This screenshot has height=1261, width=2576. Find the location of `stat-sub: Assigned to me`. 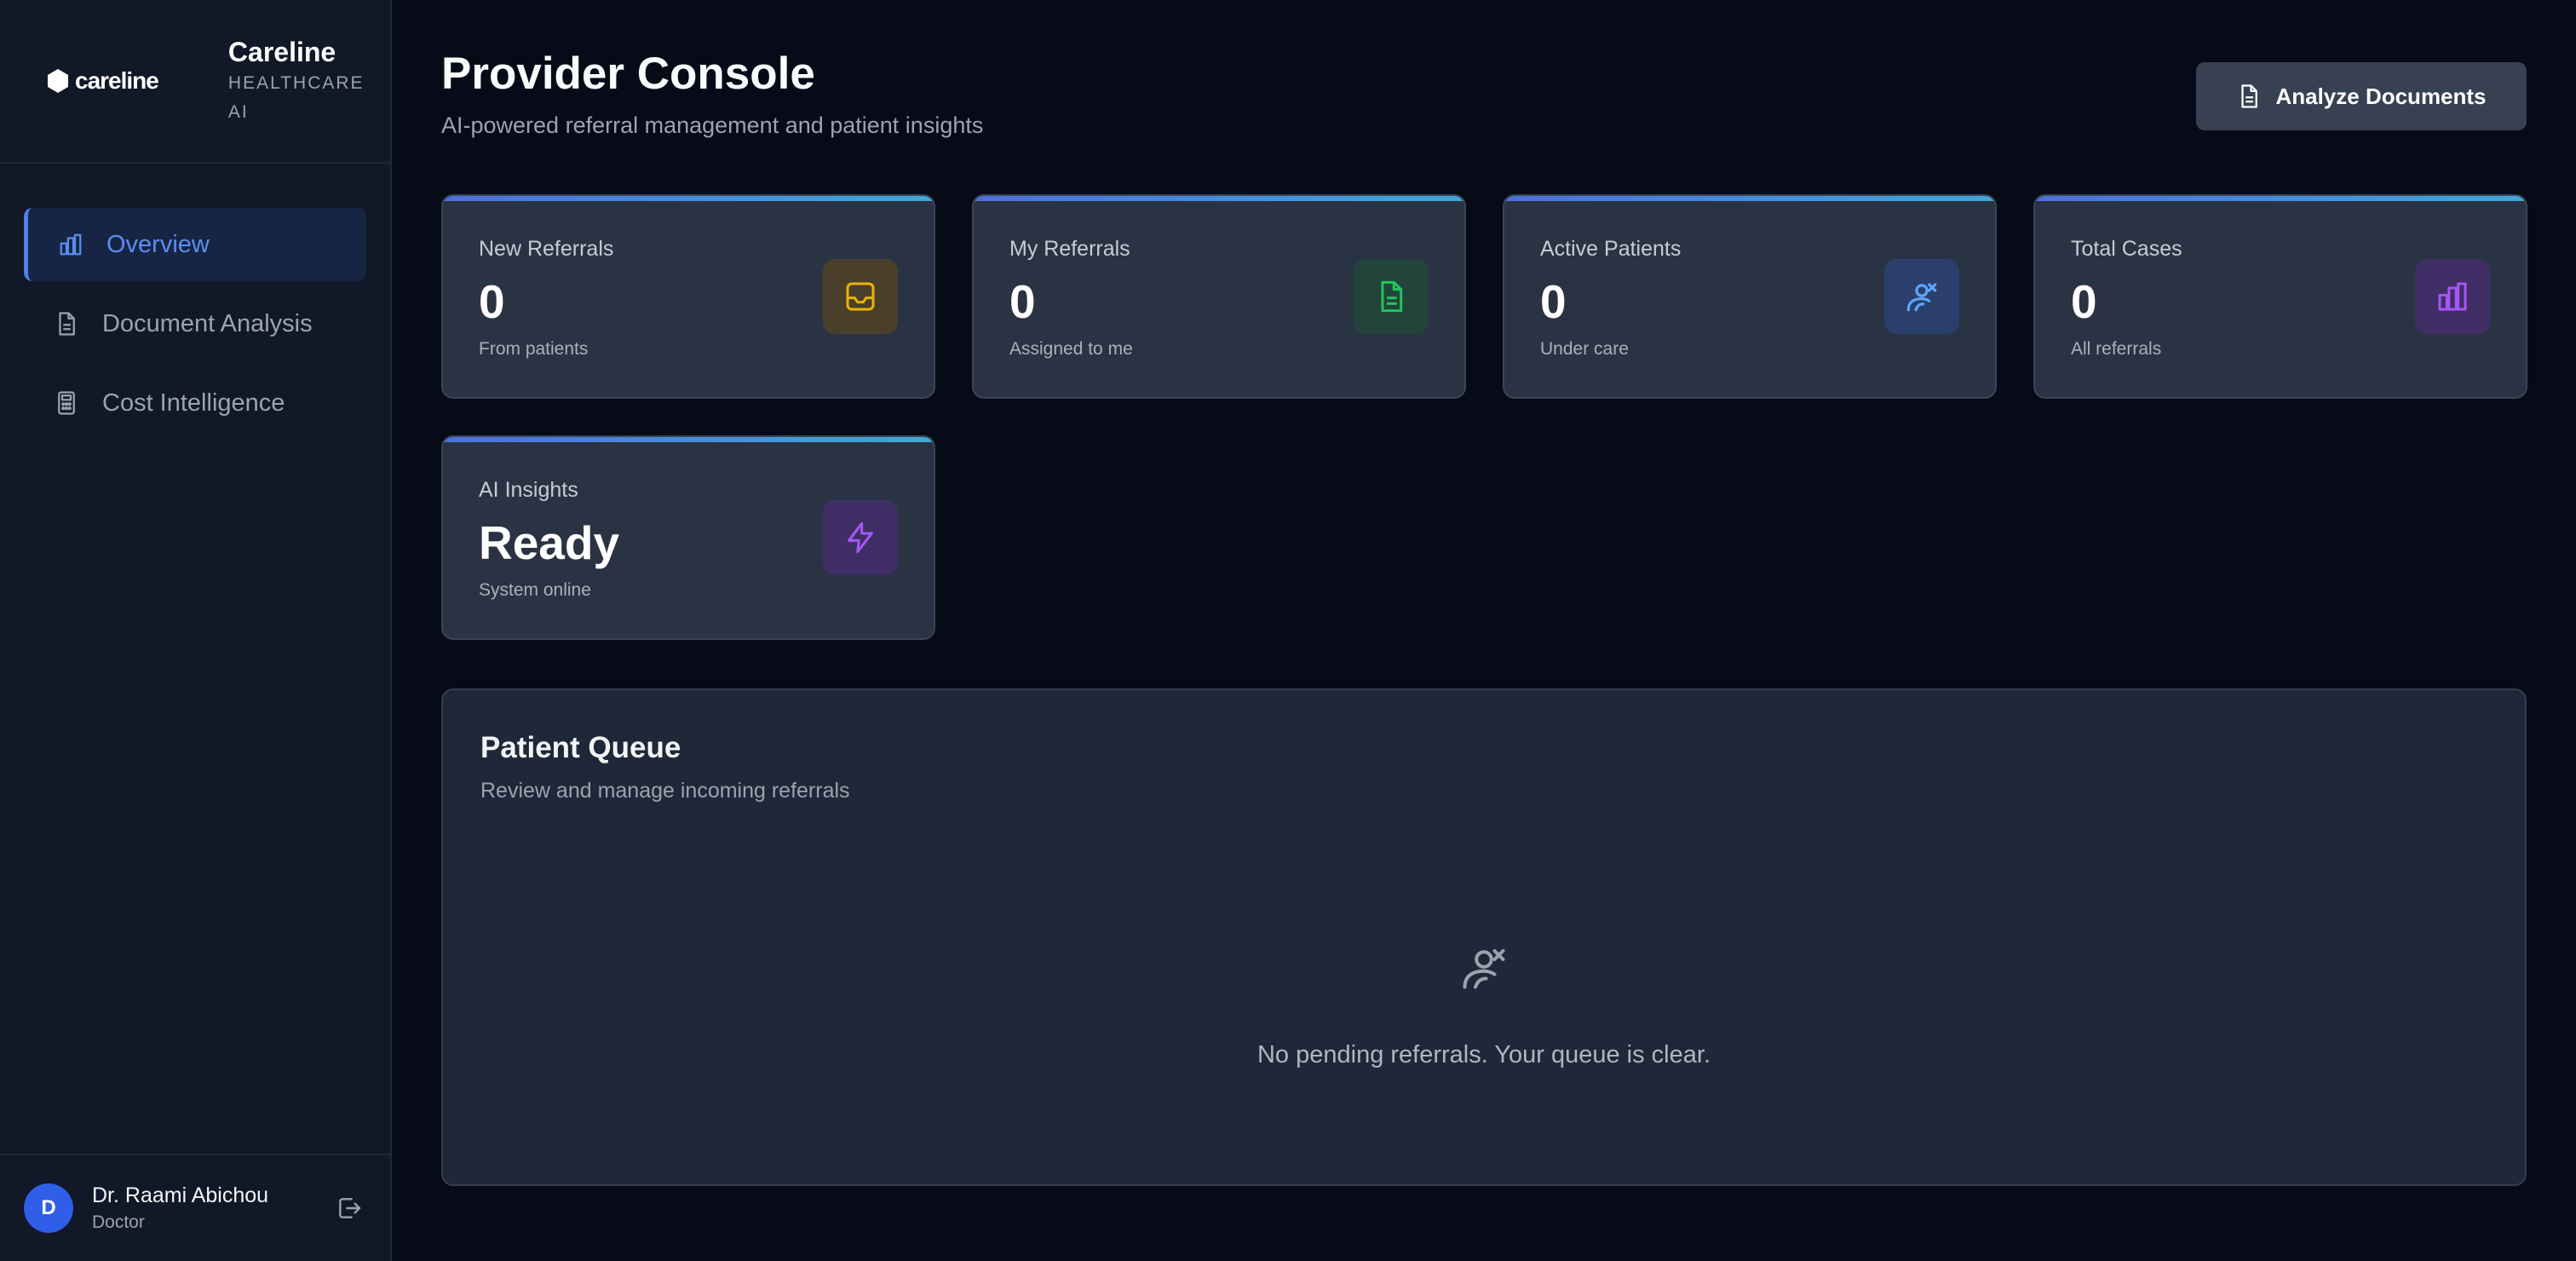

stat-sub: Assigned to me is located at coordinates (1071, 349).